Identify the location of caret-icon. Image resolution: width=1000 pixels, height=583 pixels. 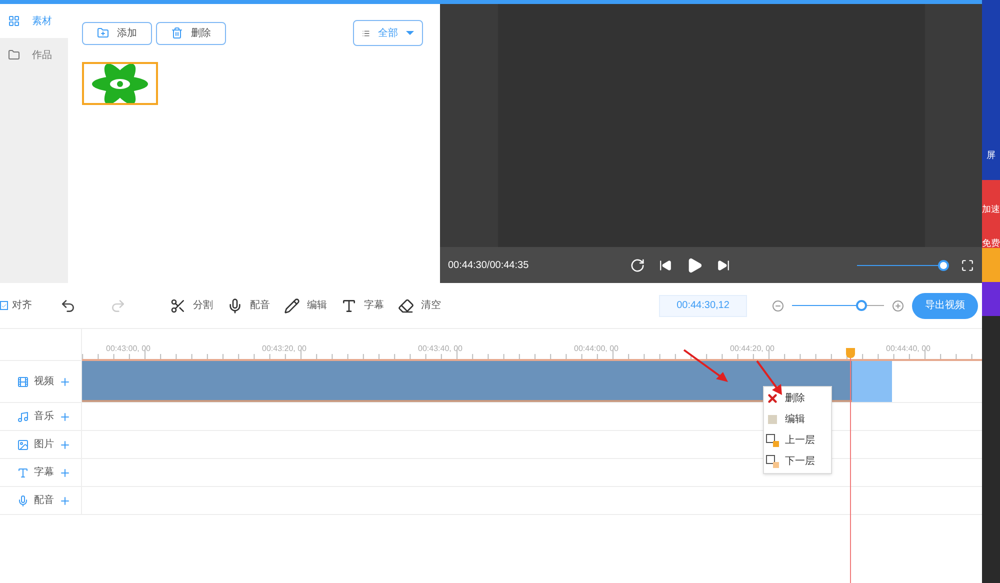
(410, 33).